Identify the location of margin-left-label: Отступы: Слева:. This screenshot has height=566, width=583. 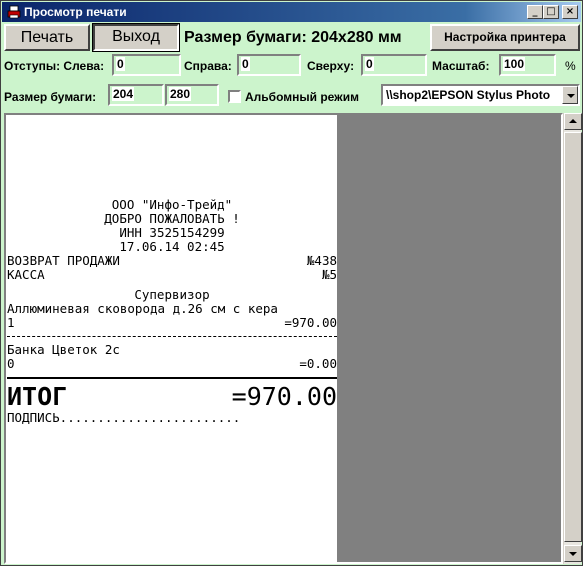
(54, 66).